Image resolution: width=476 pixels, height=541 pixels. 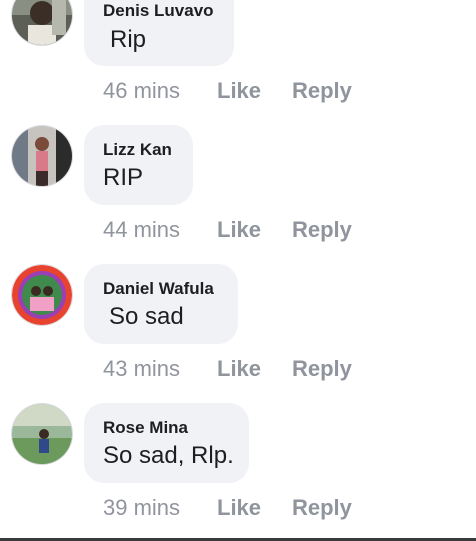 What do you see at coordinates (158, 11) in the screenshot?
I see `comment-author: Denis Luvavo` at bounding box center [158, 11].